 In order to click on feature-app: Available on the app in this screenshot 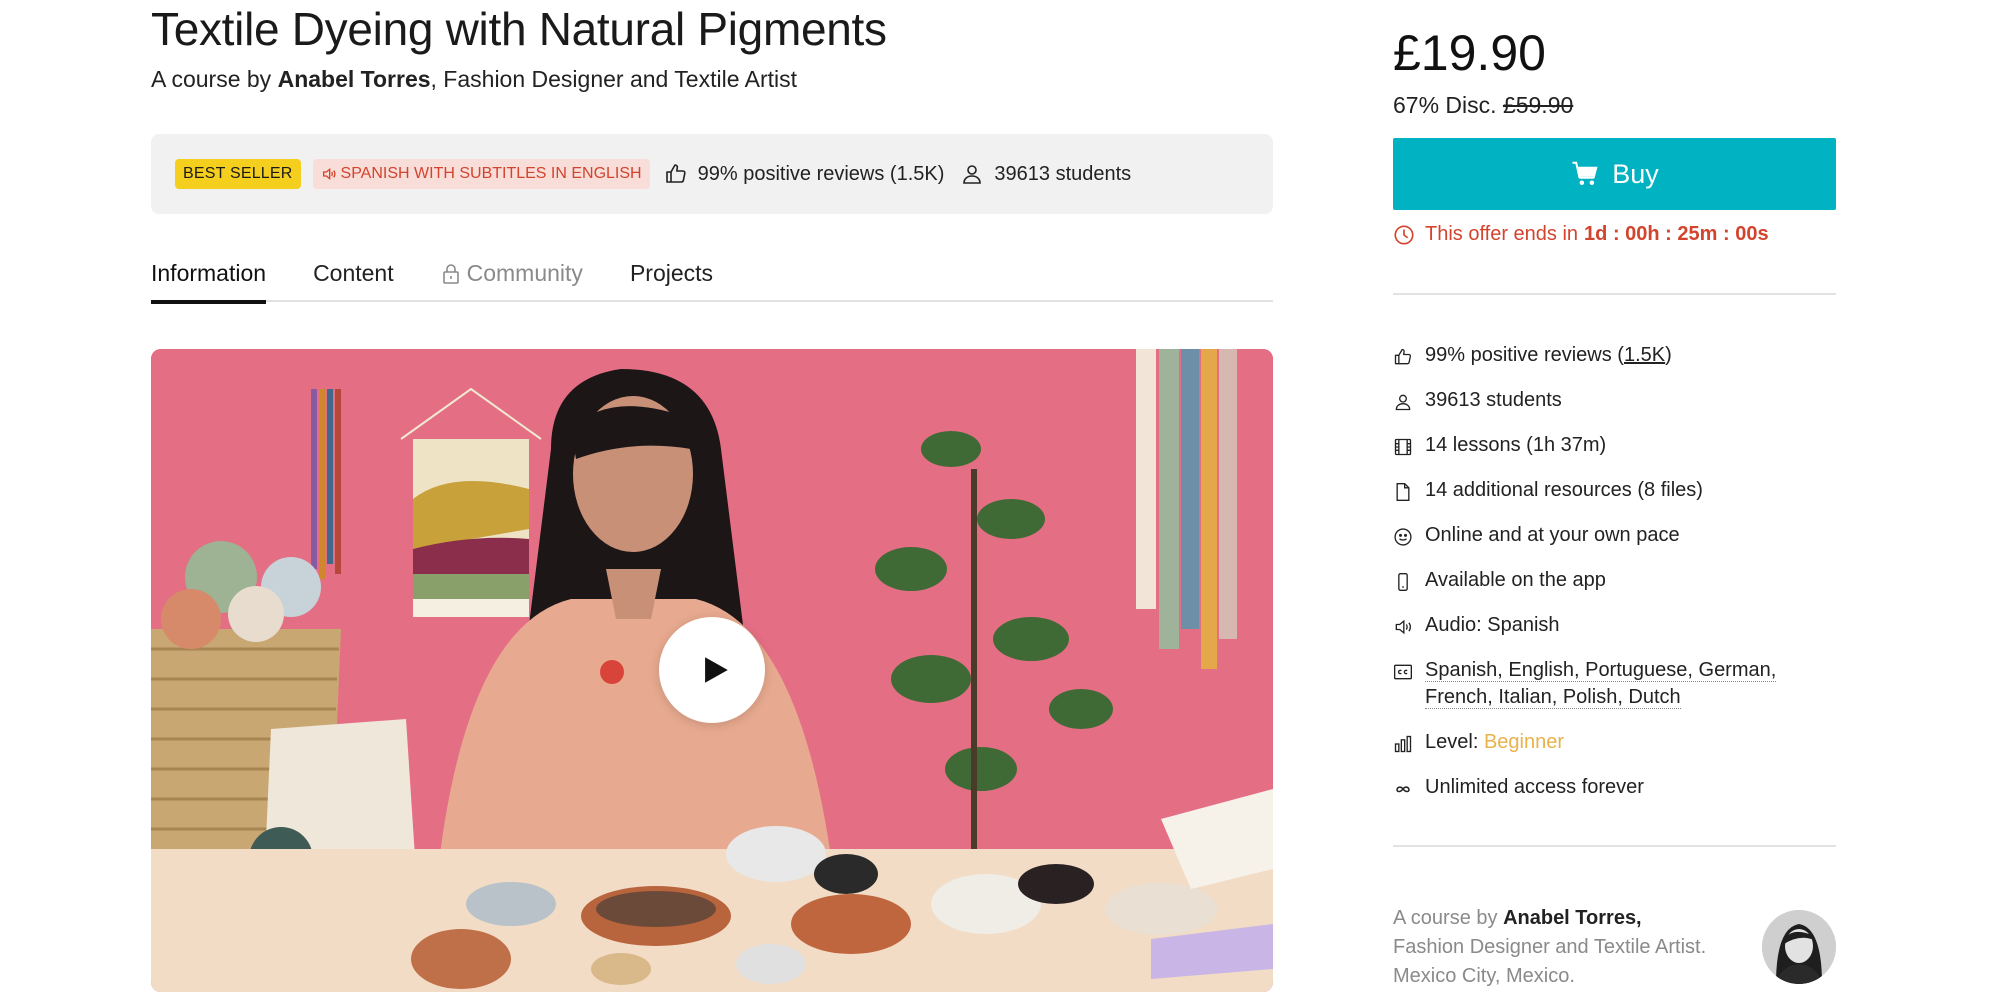, I will do `click(1614, 592)`.